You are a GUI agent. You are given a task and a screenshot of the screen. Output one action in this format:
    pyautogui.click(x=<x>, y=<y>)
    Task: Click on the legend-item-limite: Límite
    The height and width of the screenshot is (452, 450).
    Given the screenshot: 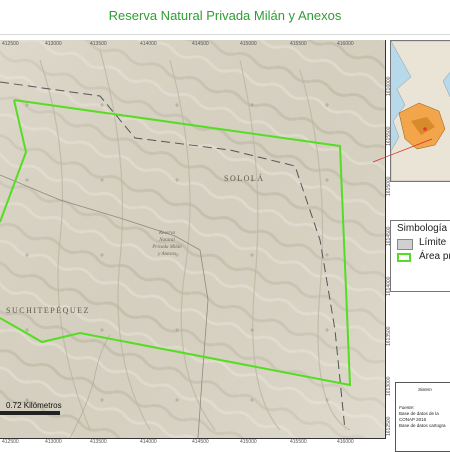 What is the action you would take?
    pyautogui.click(x=423, y=244)
    